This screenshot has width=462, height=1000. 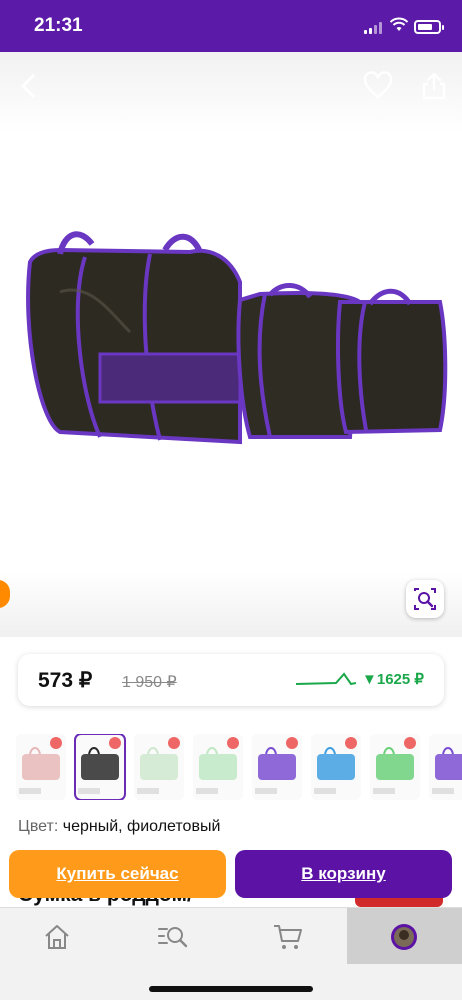 I want to click on color-info: Цвет: черный, фиолетовый, so click(x=119, y=827).